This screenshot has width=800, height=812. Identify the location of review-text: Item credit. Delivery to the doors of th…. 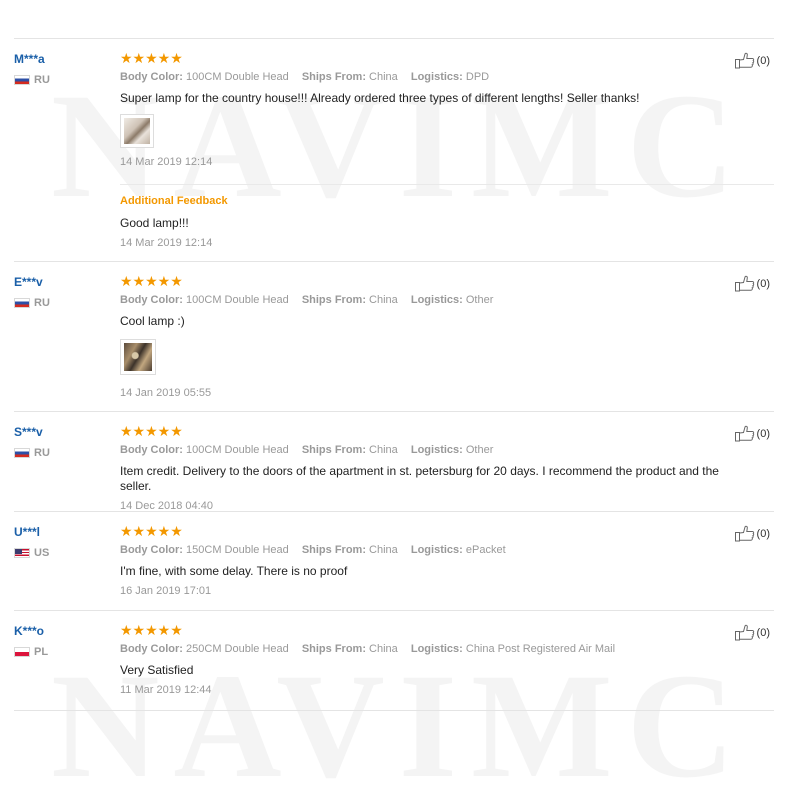
(419, 478).